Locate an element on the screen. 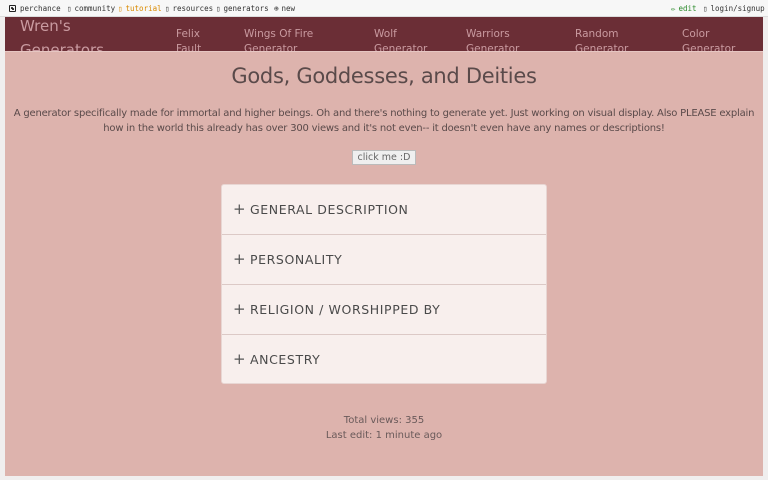 This screenshot has width=768, height=480. dice-icon is located at coordinates (12, 8).